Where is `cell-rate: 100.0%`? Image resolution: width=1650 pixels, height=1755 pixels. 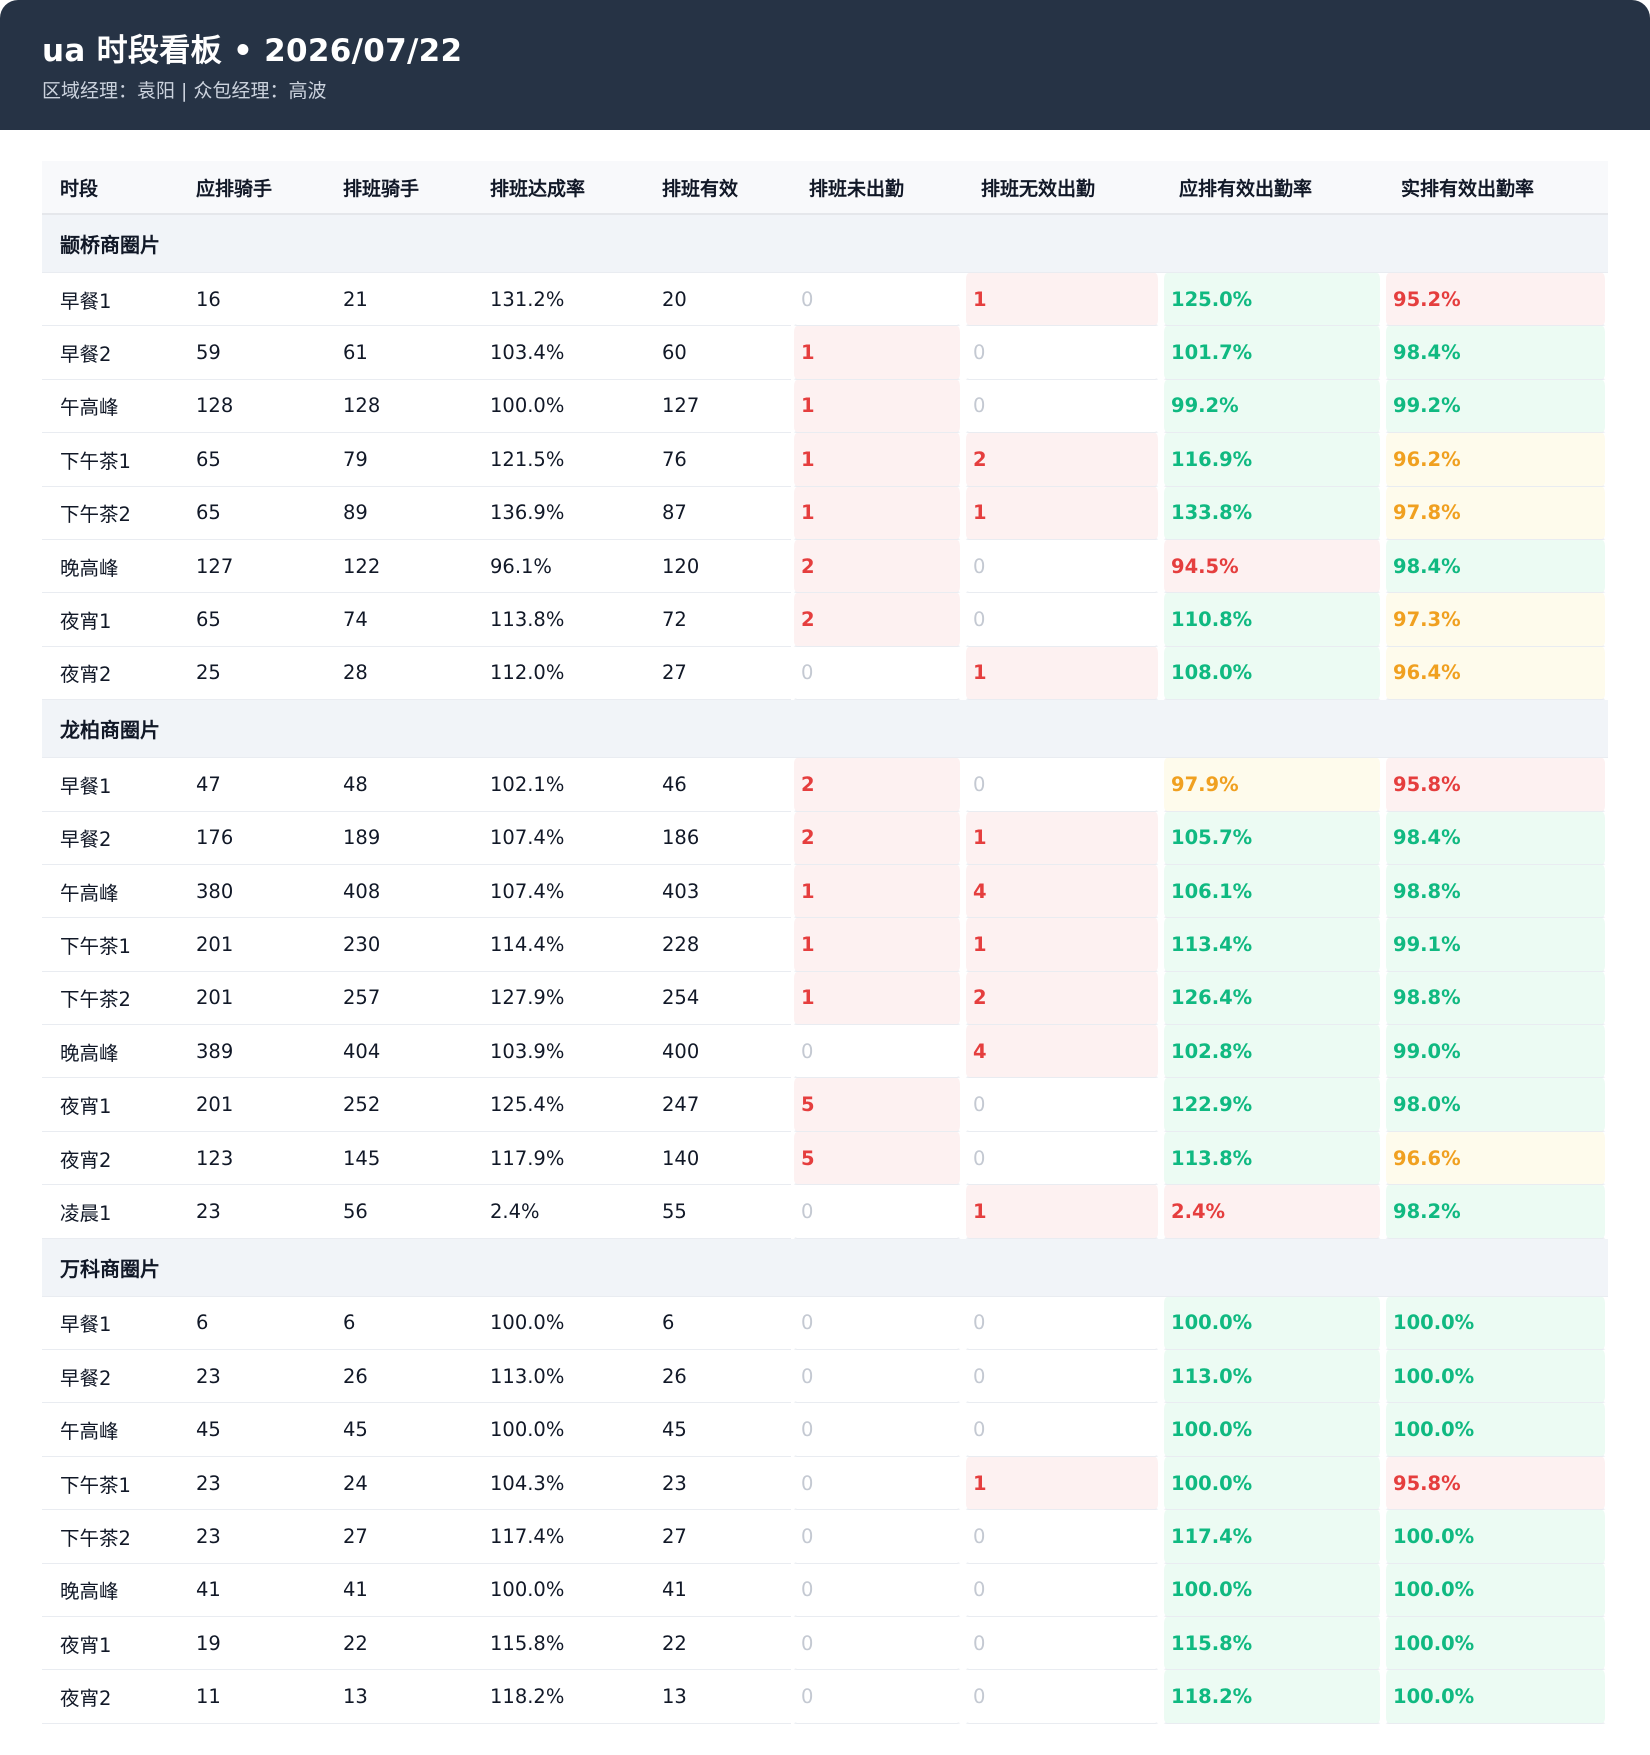 cell-rate: 100.0% is located at coordinates (558, 1430).